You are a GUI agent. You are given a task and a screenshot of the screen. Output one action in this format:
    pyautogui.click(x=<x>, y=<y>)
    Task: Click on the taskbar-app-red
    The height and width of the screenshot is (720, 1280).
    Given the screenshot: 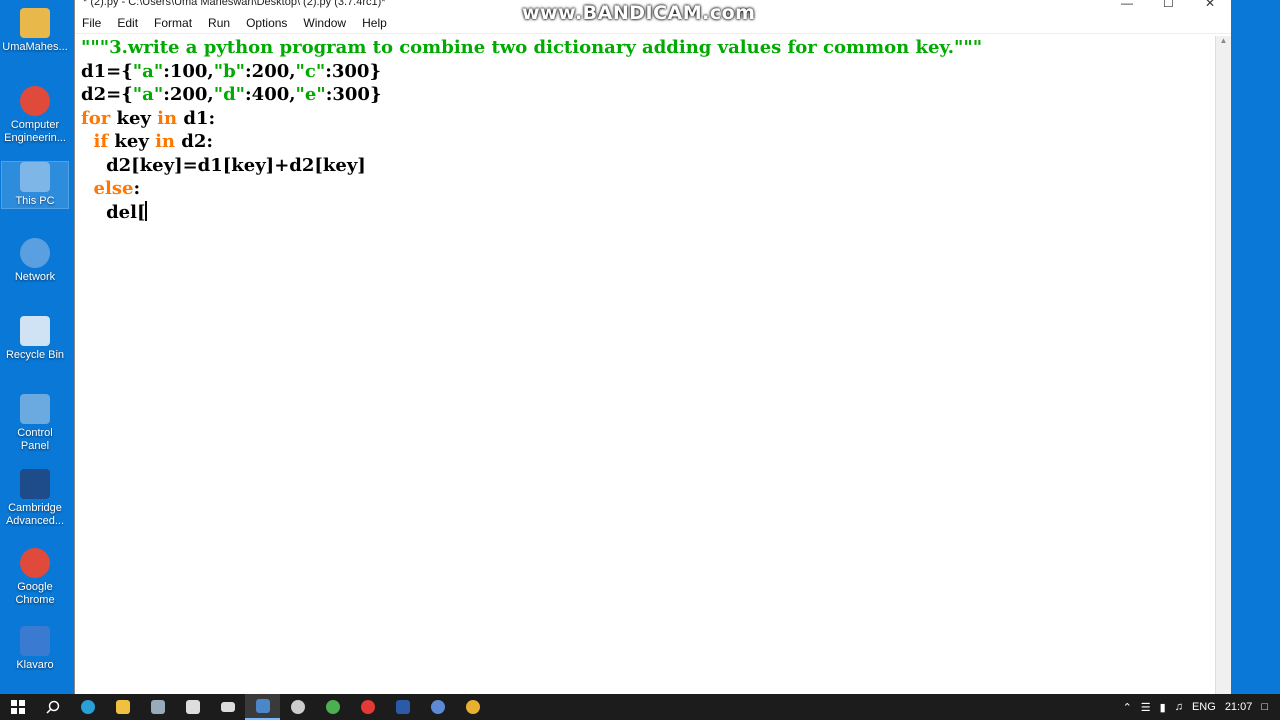 What is the action you would take?
    pyautogui.click(x=367, y=707)
    